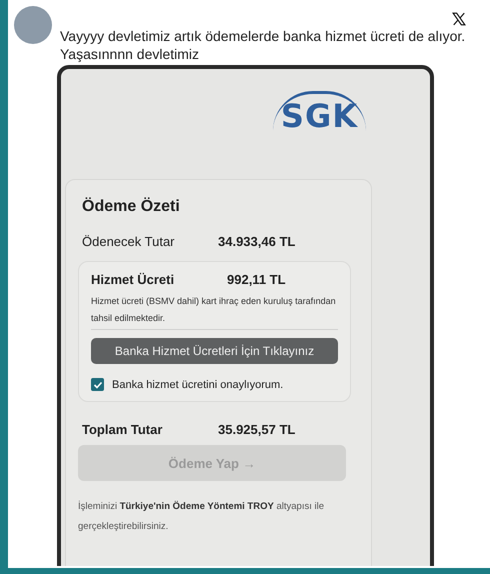 Image resolution: width=490 pixels, height=574 pixels. What do you see at coordinates (129, 241) in the screenshot?
I see `amount-label: Ödenecek Tutar` at bounding box center [129, 241].